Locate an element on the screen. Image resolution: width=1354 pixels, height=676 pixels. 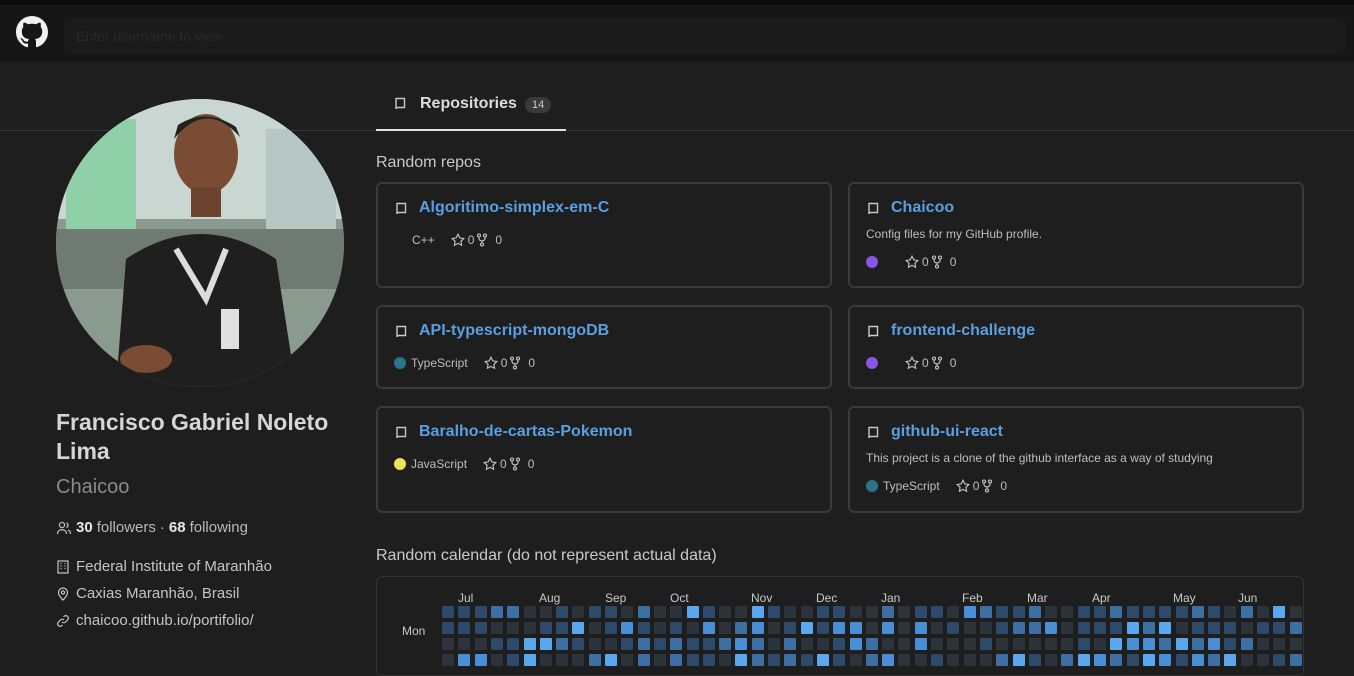
repo-name-link: github-ui-react is located at coordinates (947, 432).